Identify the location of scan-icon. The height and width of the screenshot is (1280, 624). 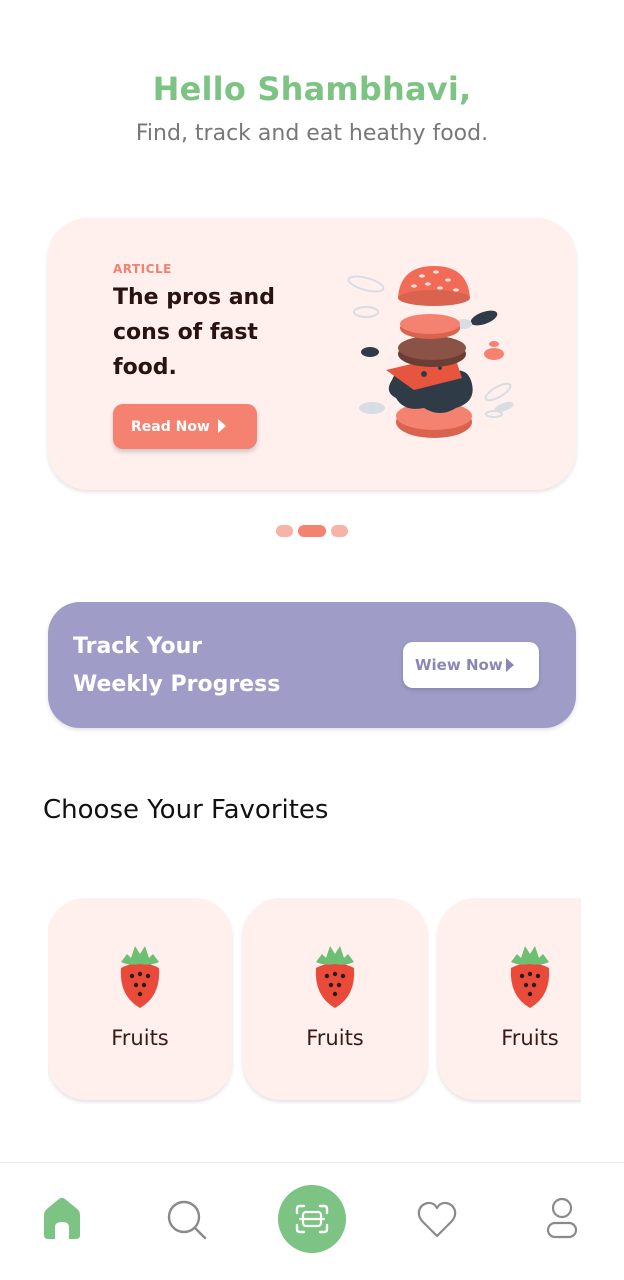
(312, 1219).